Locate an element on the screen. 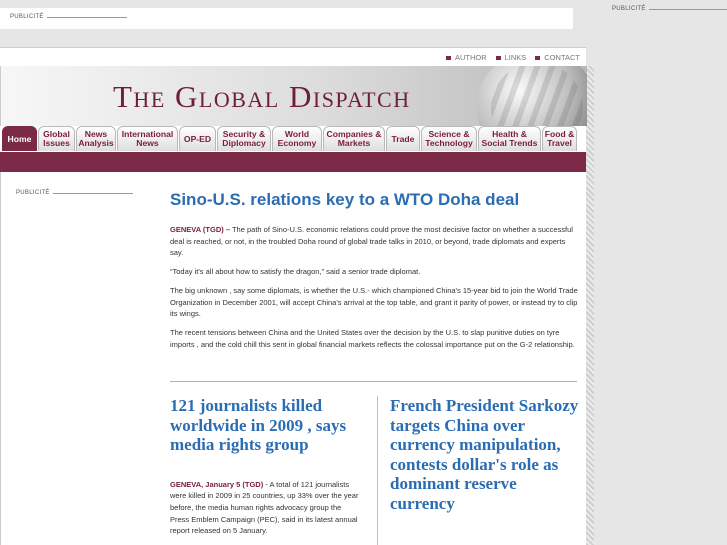 This screenshot has width=727, height=545. utility-links: AUTHOR LINKS CONTACT is located at coordinates (513, 57).